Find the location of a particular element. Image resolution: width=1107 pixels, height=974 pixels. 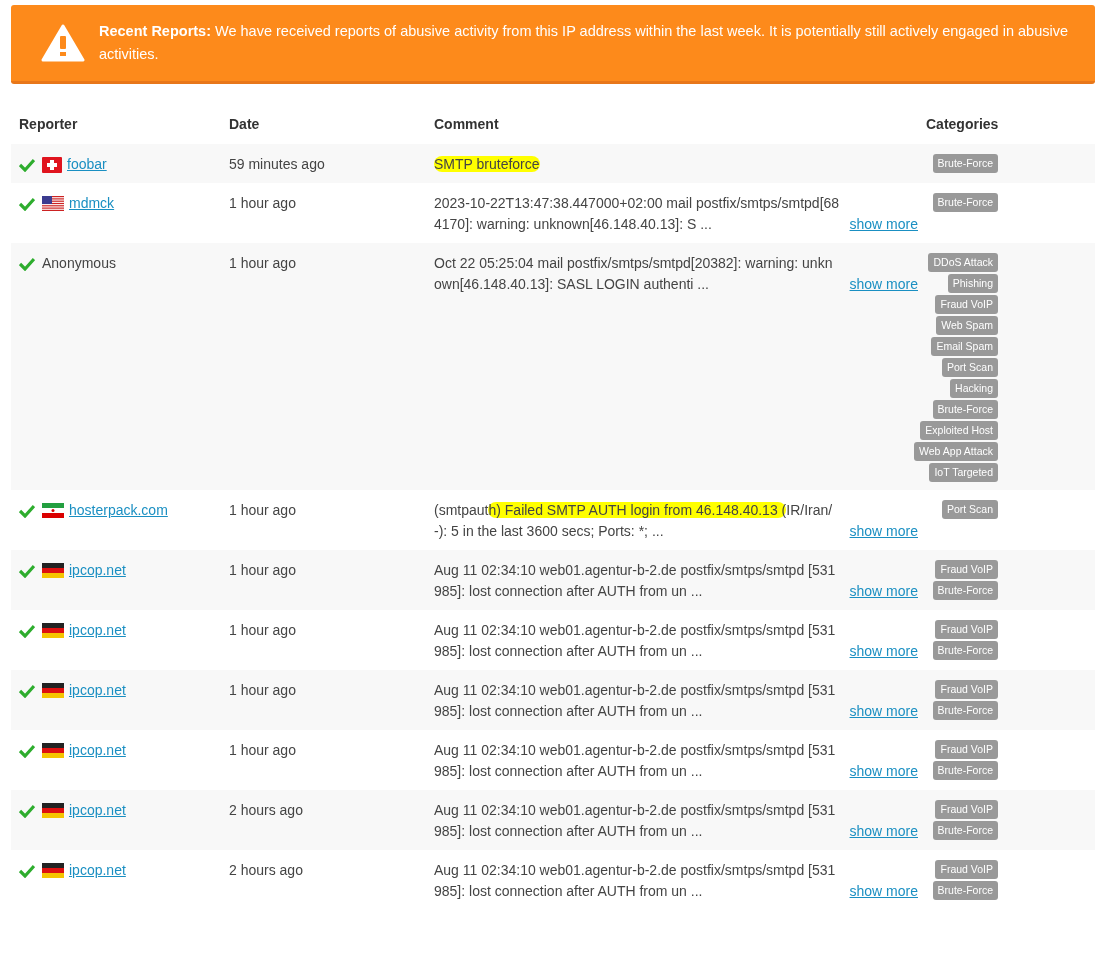

column-header: Categories is located at coordinates (963, 124).